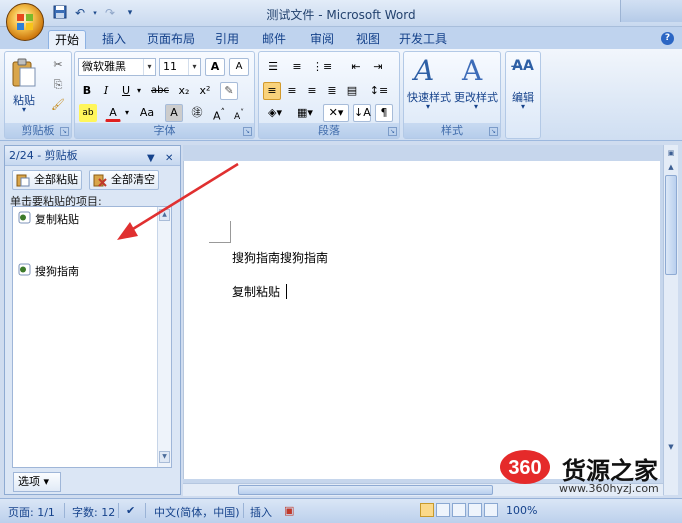 The width and height of the screenshot is (682, 523). I want to click on tab-view: 视图, so click(368, 39).